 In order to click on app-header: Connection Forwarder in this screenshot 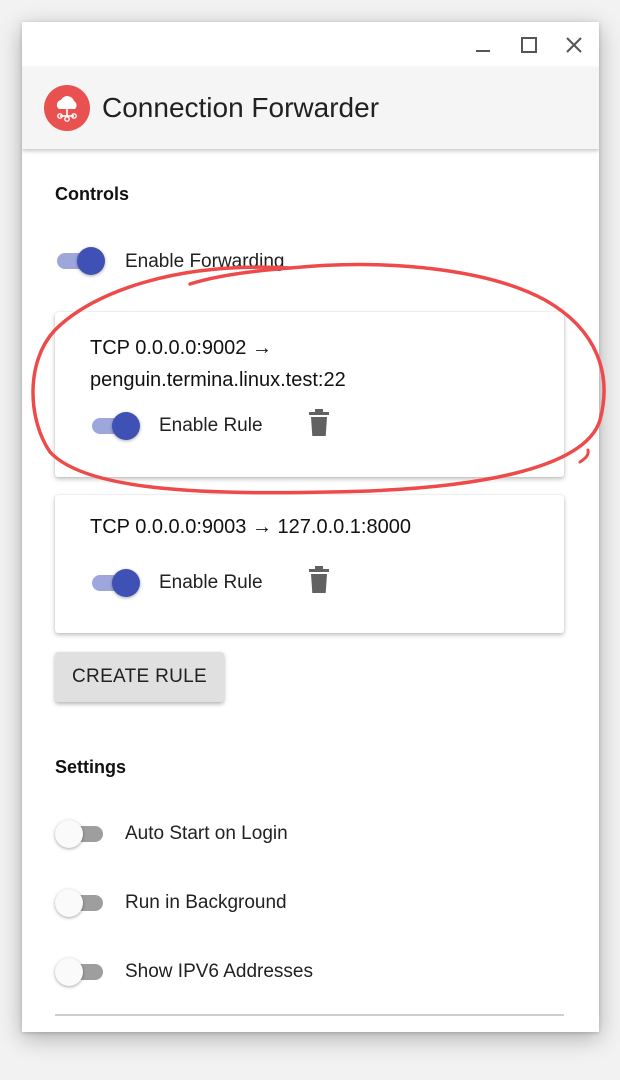, I will do `click(310, 108)`.